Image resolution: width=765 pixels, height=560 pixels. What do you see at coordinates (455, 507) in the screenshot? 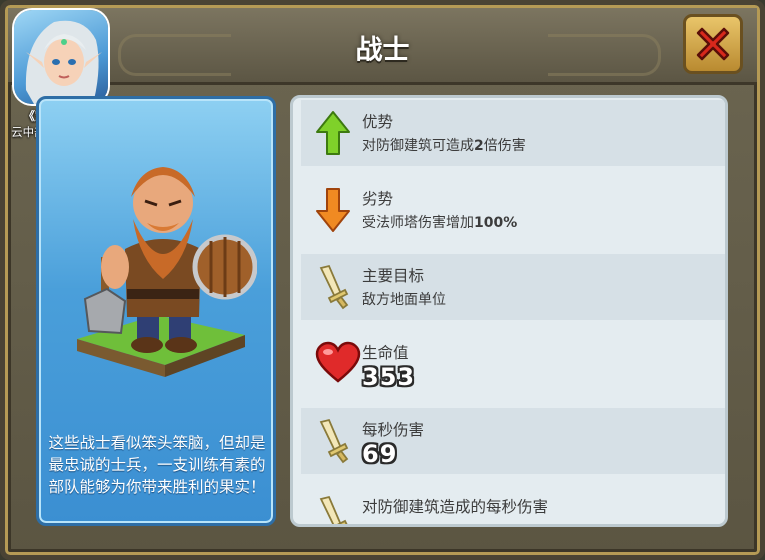
I see `stat-label: 对防御建筑造成的每秒伤害` at bounding box center [455, 507].